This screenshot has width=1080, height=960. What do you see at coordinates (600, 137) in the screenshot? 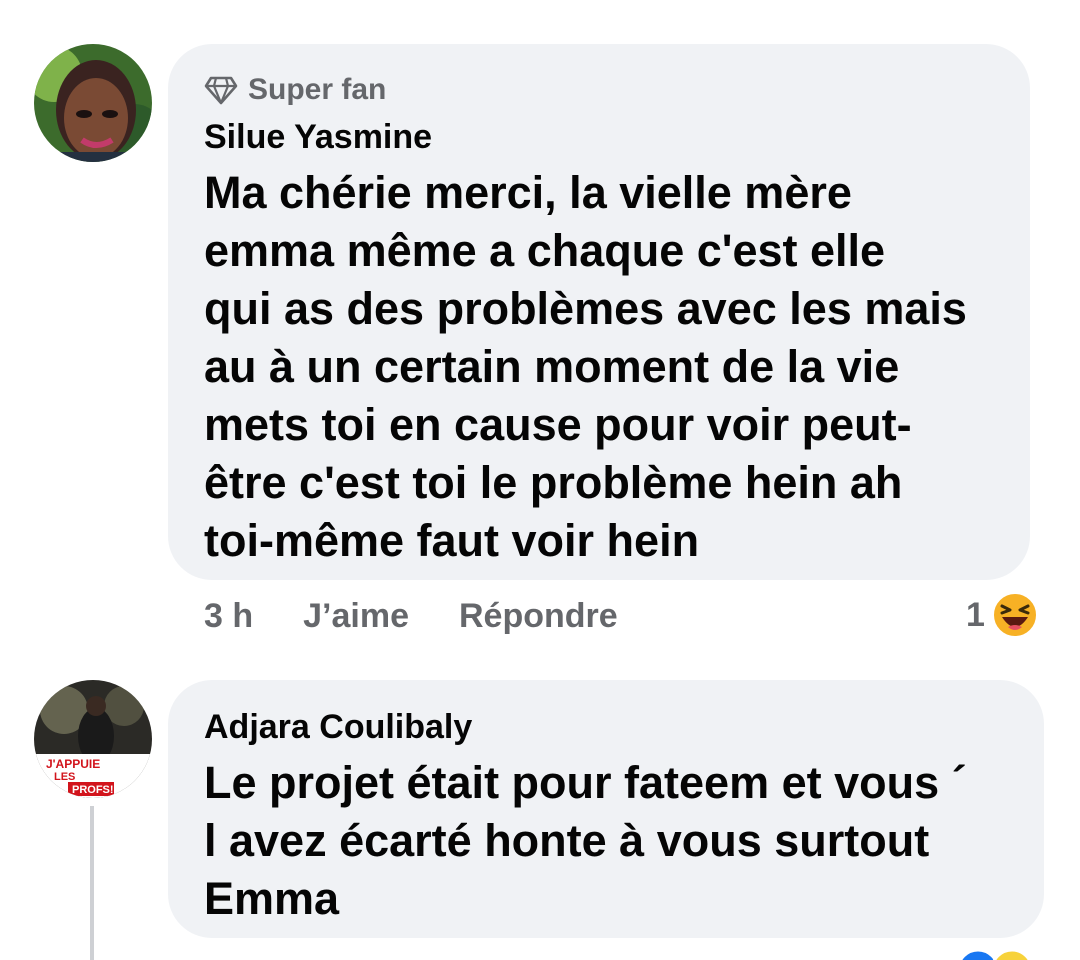
I see `author-name: Silue Yasmine` at bounding box center [600, 137].